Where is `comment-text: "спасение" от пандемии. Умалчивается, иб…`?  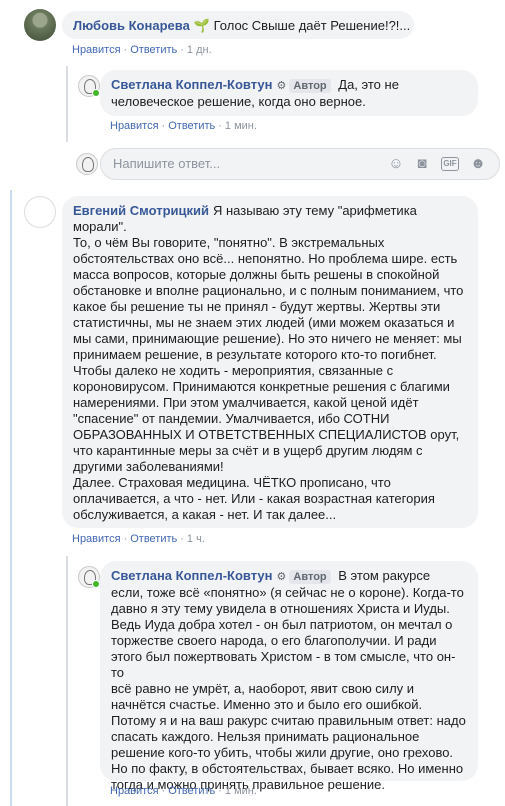
comment-text: "спасение" от пандемии. Умалчивается, иб… is located at coordinates (231, 418).